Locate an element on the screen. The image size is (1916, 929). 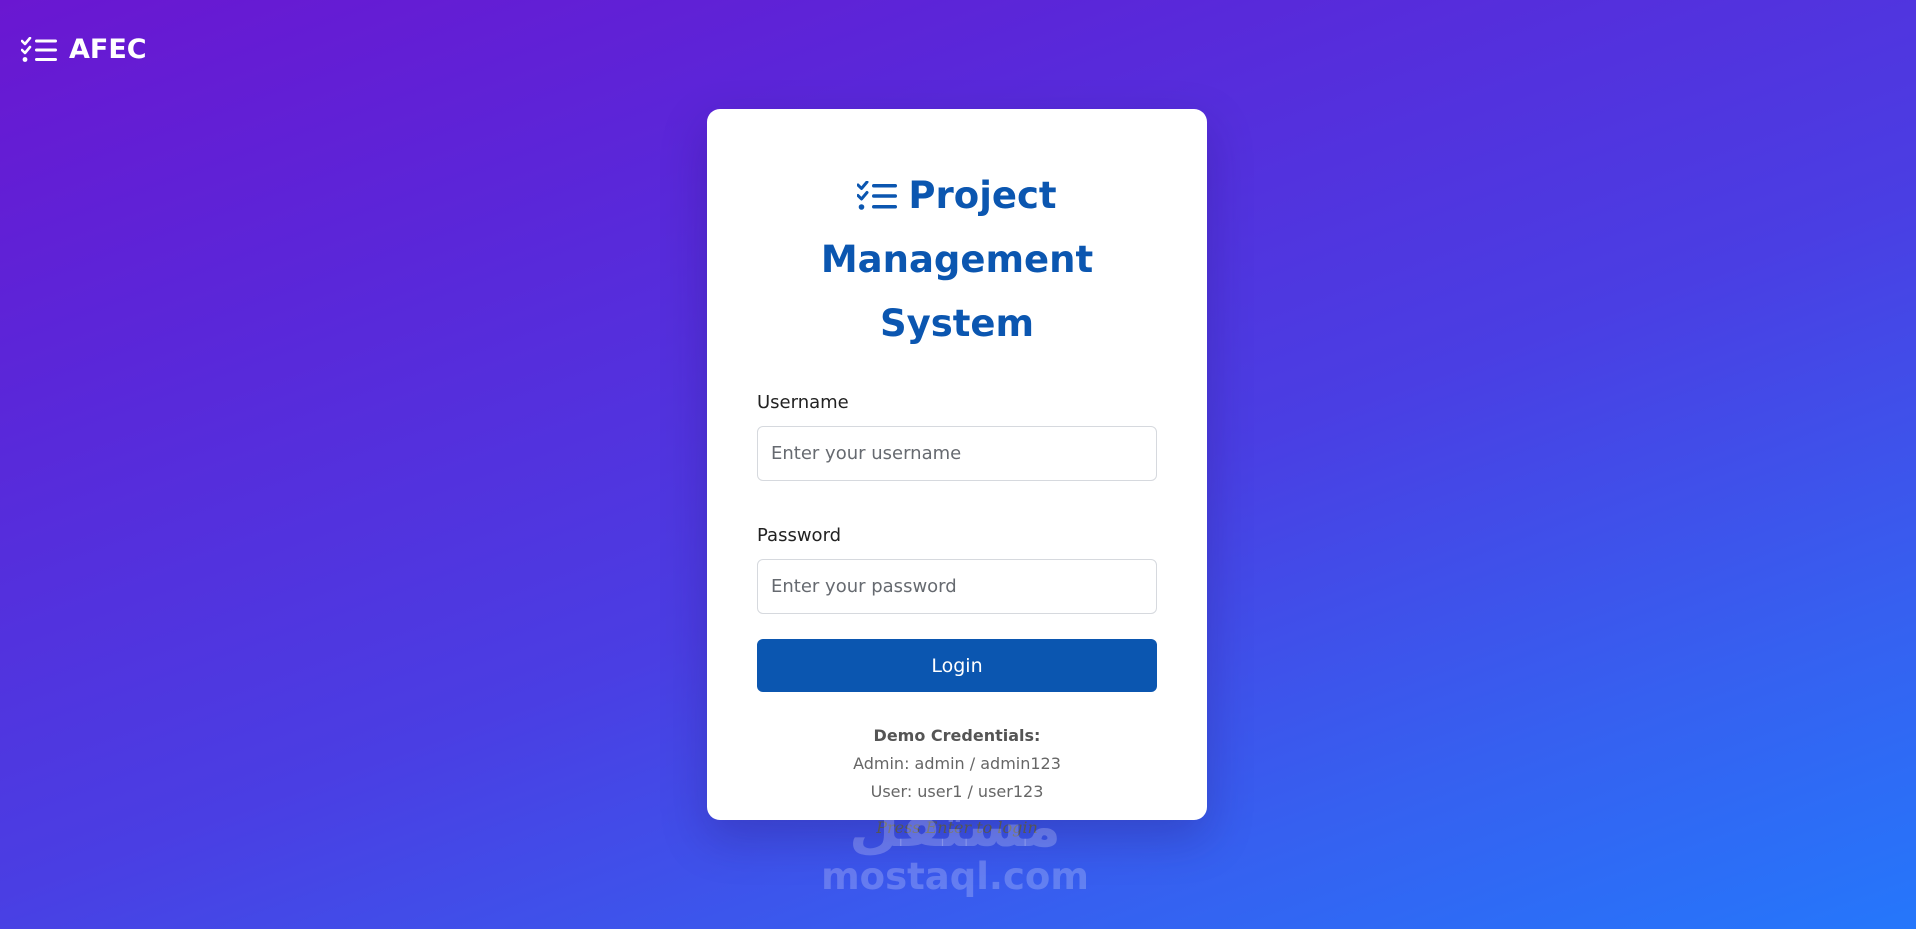
username-label: Username is located at coordinates (803, 402).